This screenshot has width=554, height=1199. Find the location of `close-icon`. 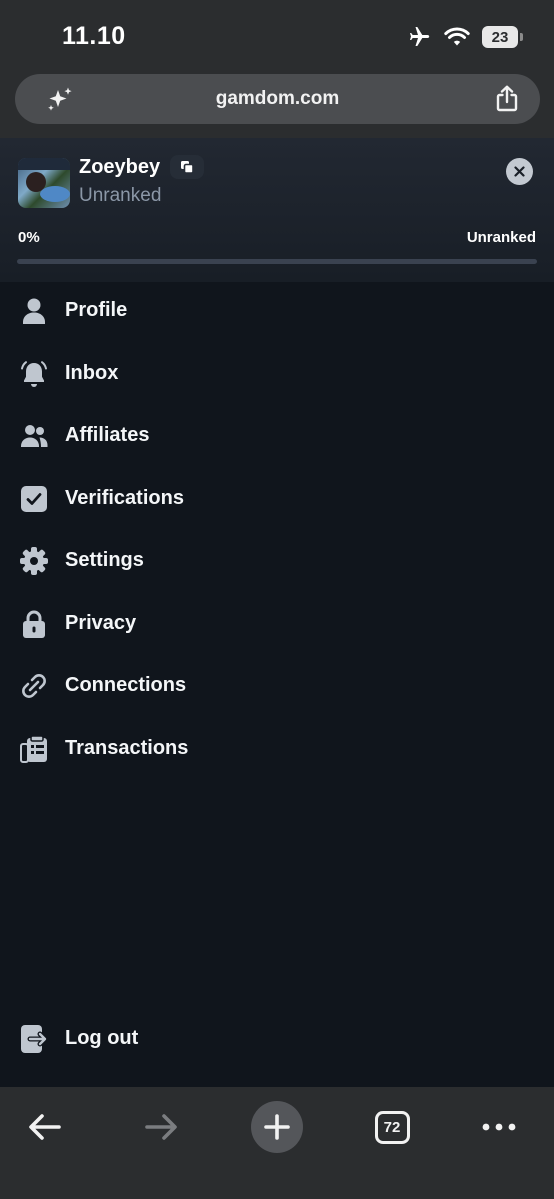

close-icon is located at coordinates (519, 171).